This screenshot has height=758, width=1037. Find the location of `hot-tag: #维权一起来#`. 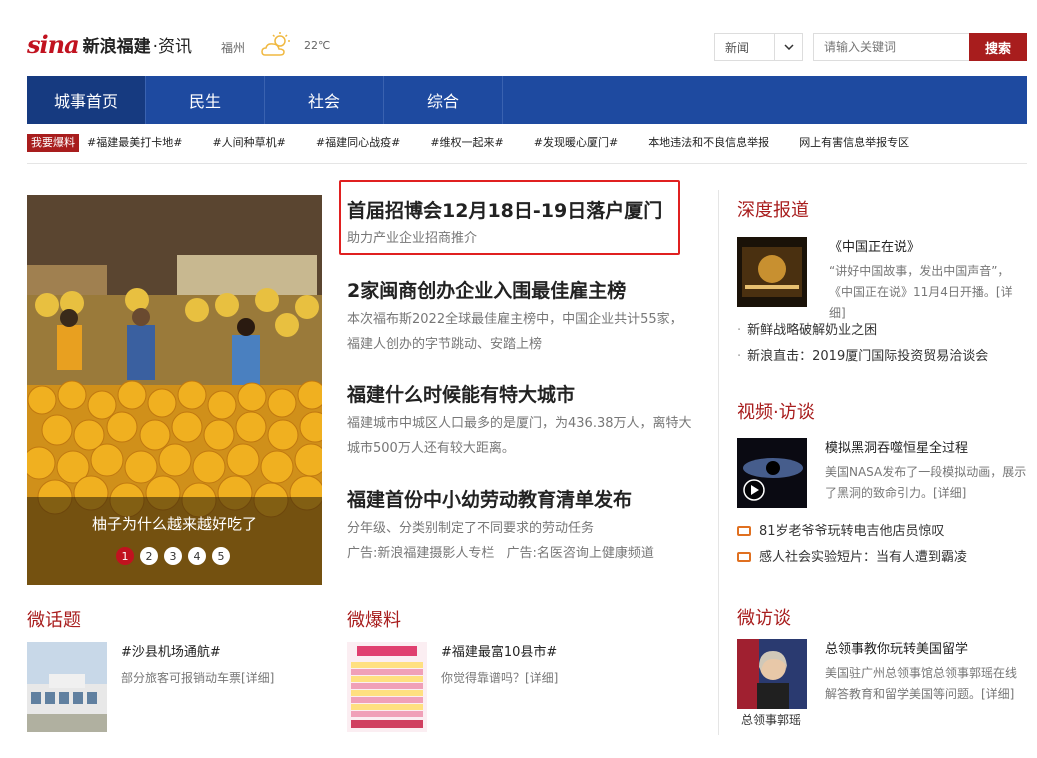

hot-tag: #维权一起来# is located at coordinates (466, 143).